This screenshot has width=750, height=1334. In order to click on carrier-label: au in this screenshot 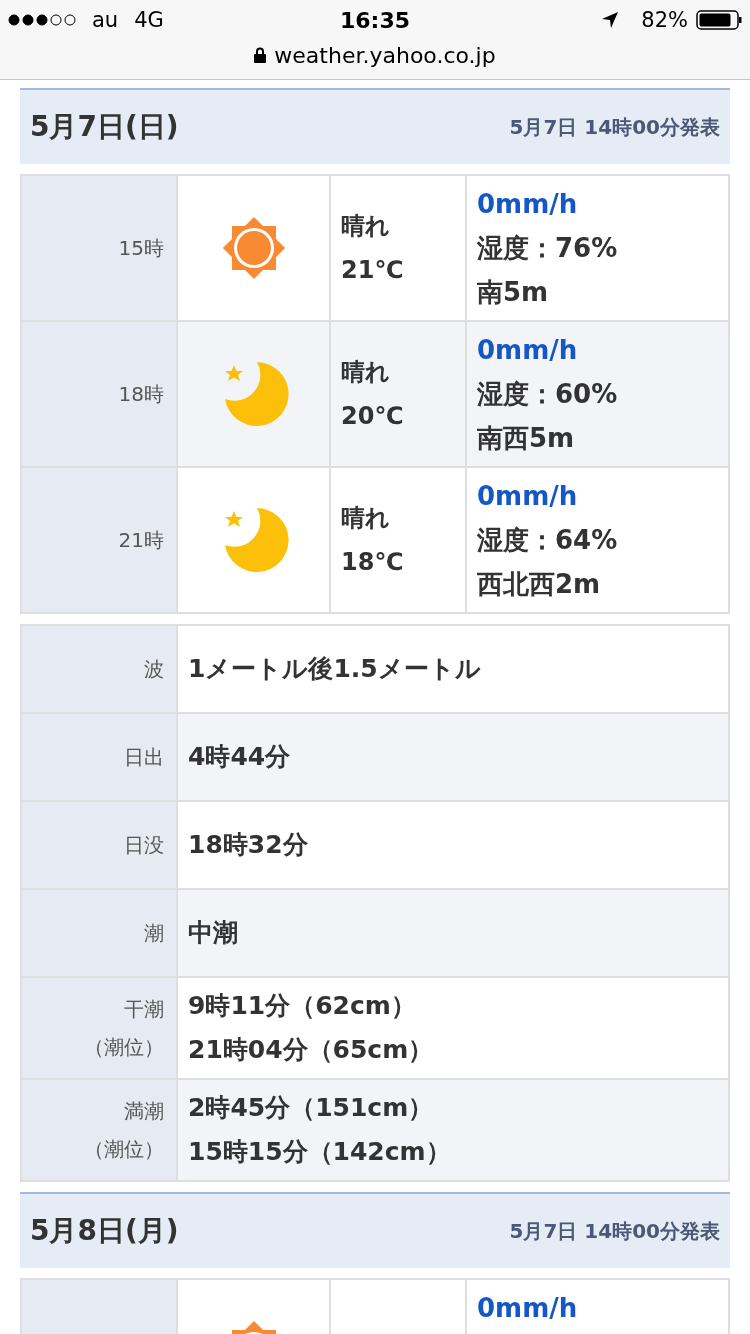, I will do `click(105, 20)`.